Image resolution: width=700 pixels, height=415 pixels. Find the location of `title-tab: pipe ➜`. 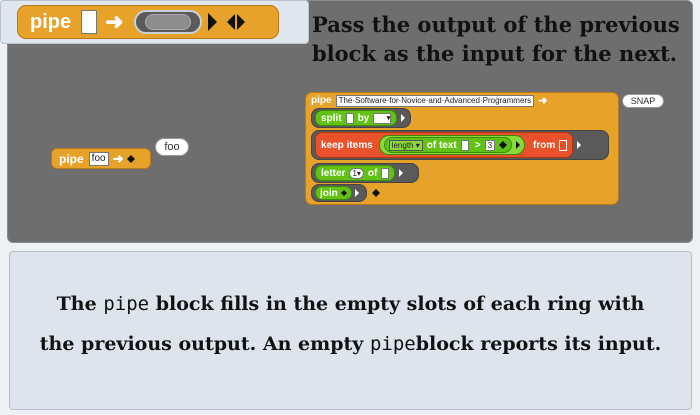

title-tab: pipe ➜ is located at coordinates (154, 22).